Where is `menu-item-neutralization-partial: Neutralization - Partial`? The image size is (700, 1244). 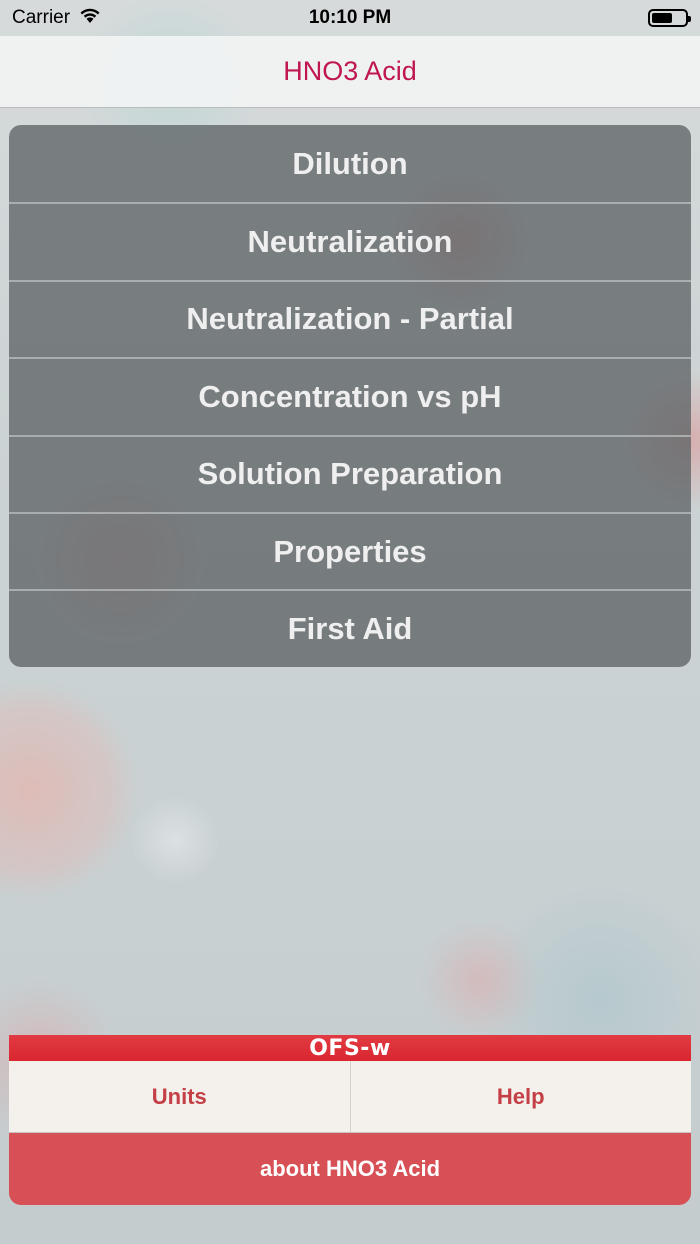
menu-item-neutralization-partial: Neutralization - Partial is located at coordinates (350, 318).